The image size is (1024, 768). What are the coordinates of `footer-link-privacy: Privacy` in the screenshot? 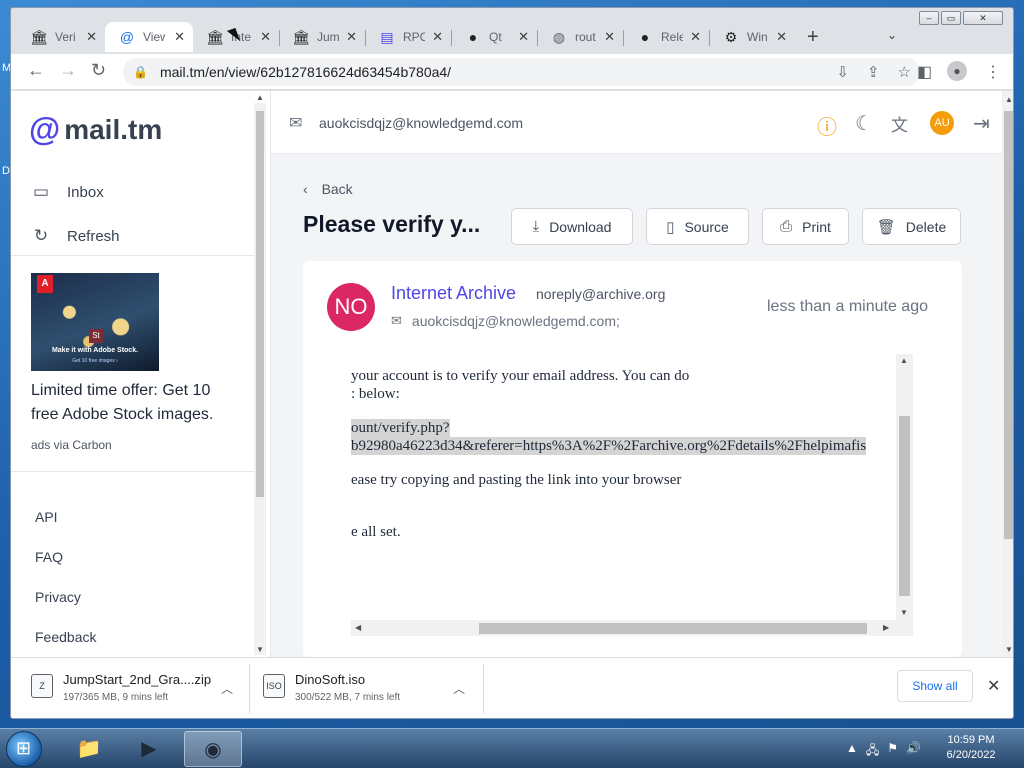 It's located at (58, 597).